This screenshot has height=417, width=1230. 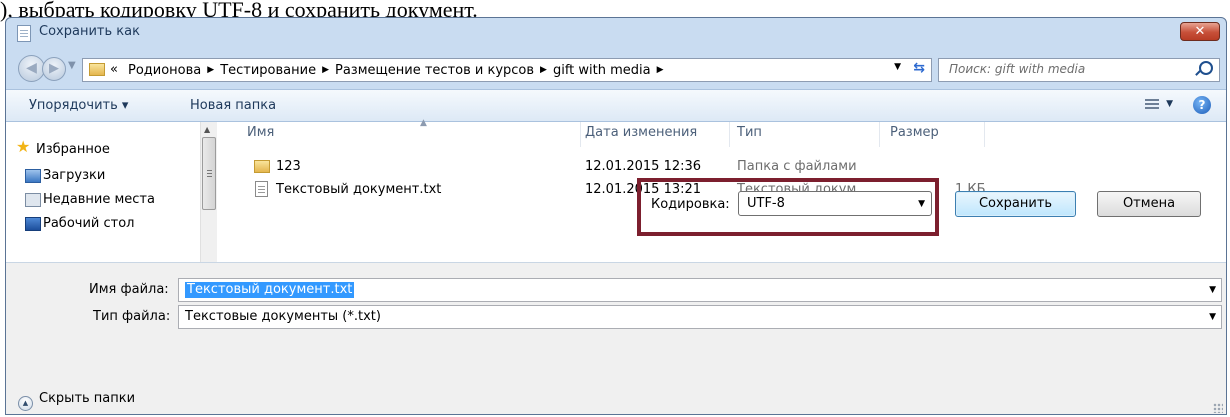 What do you see at coordinates (76, 401) in the screenshot?
I see `hide-folders-button: ▲ Скрыть папки` at bounding box center [76, 401].